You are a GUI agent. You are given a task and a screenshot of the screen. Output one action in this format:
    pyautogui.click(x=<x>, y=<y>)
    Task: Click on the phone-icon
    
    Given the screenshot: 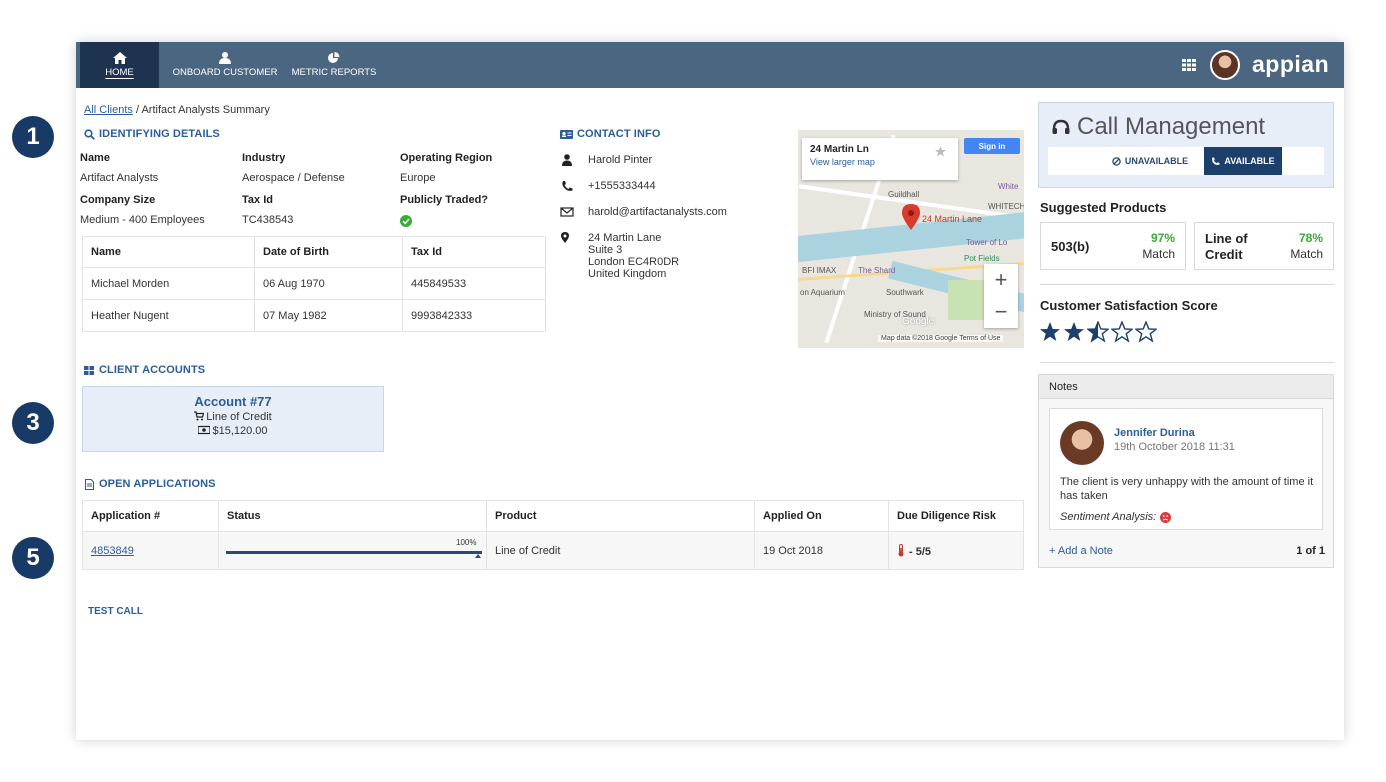 What is the action you would take?
    pyautogui.click(x=1216, y=161)
    